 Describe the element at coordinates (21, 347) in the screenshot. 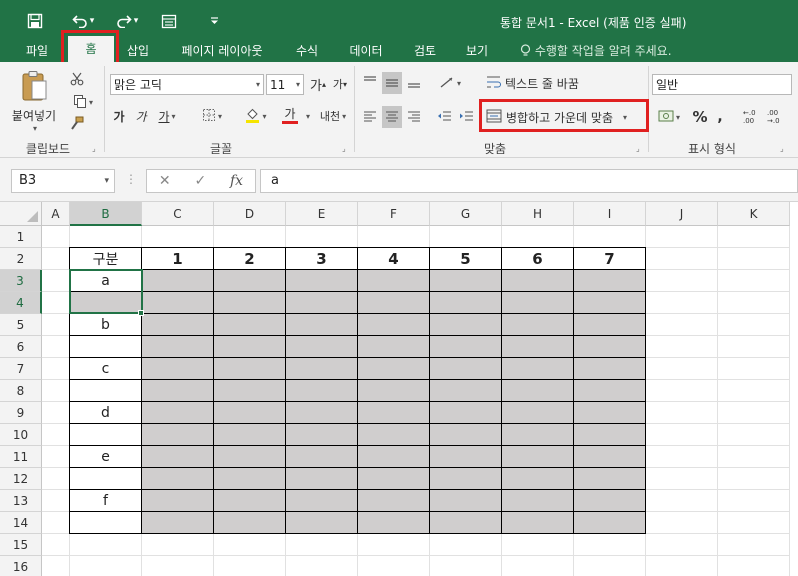

I see `row-header-6: 6` at that location.